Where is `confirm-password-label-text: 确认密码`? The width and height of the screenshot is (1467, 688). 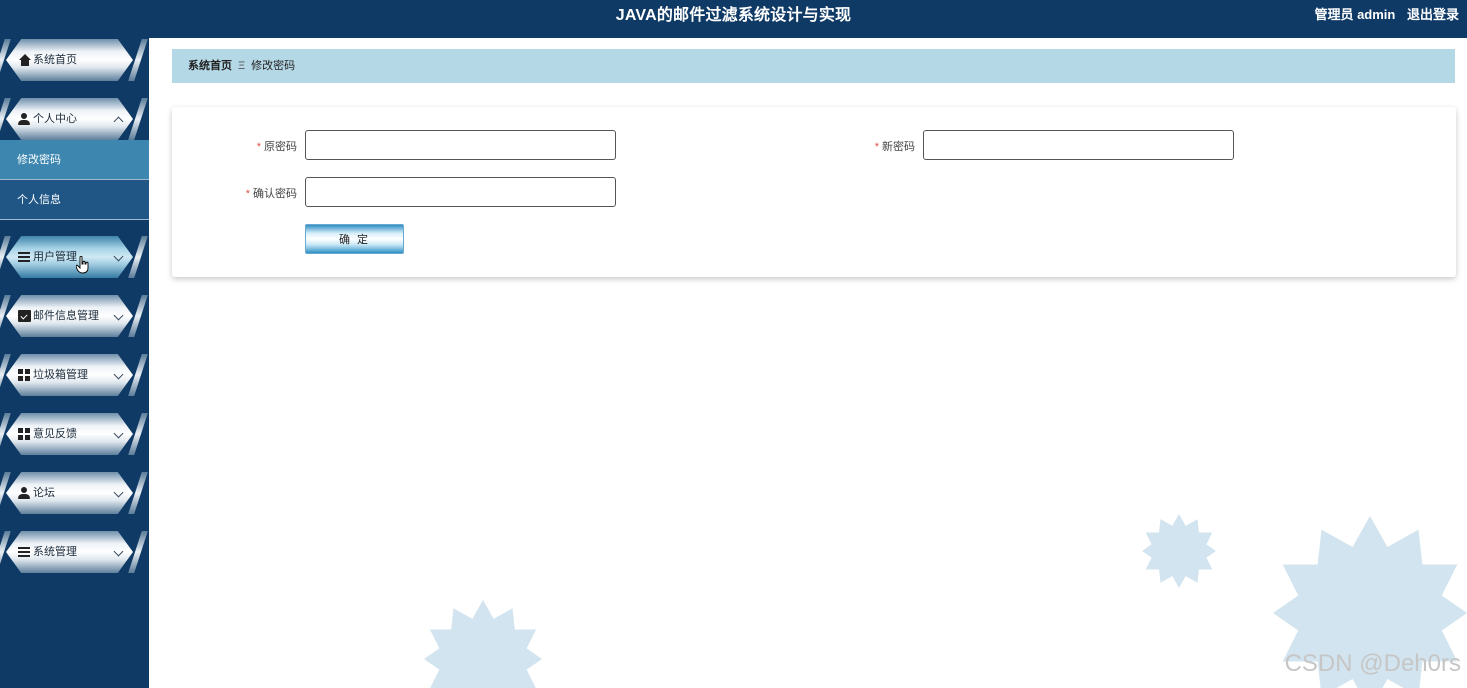 confirm-password-label-text: 确认密码 is located at coordinates (275, 194).